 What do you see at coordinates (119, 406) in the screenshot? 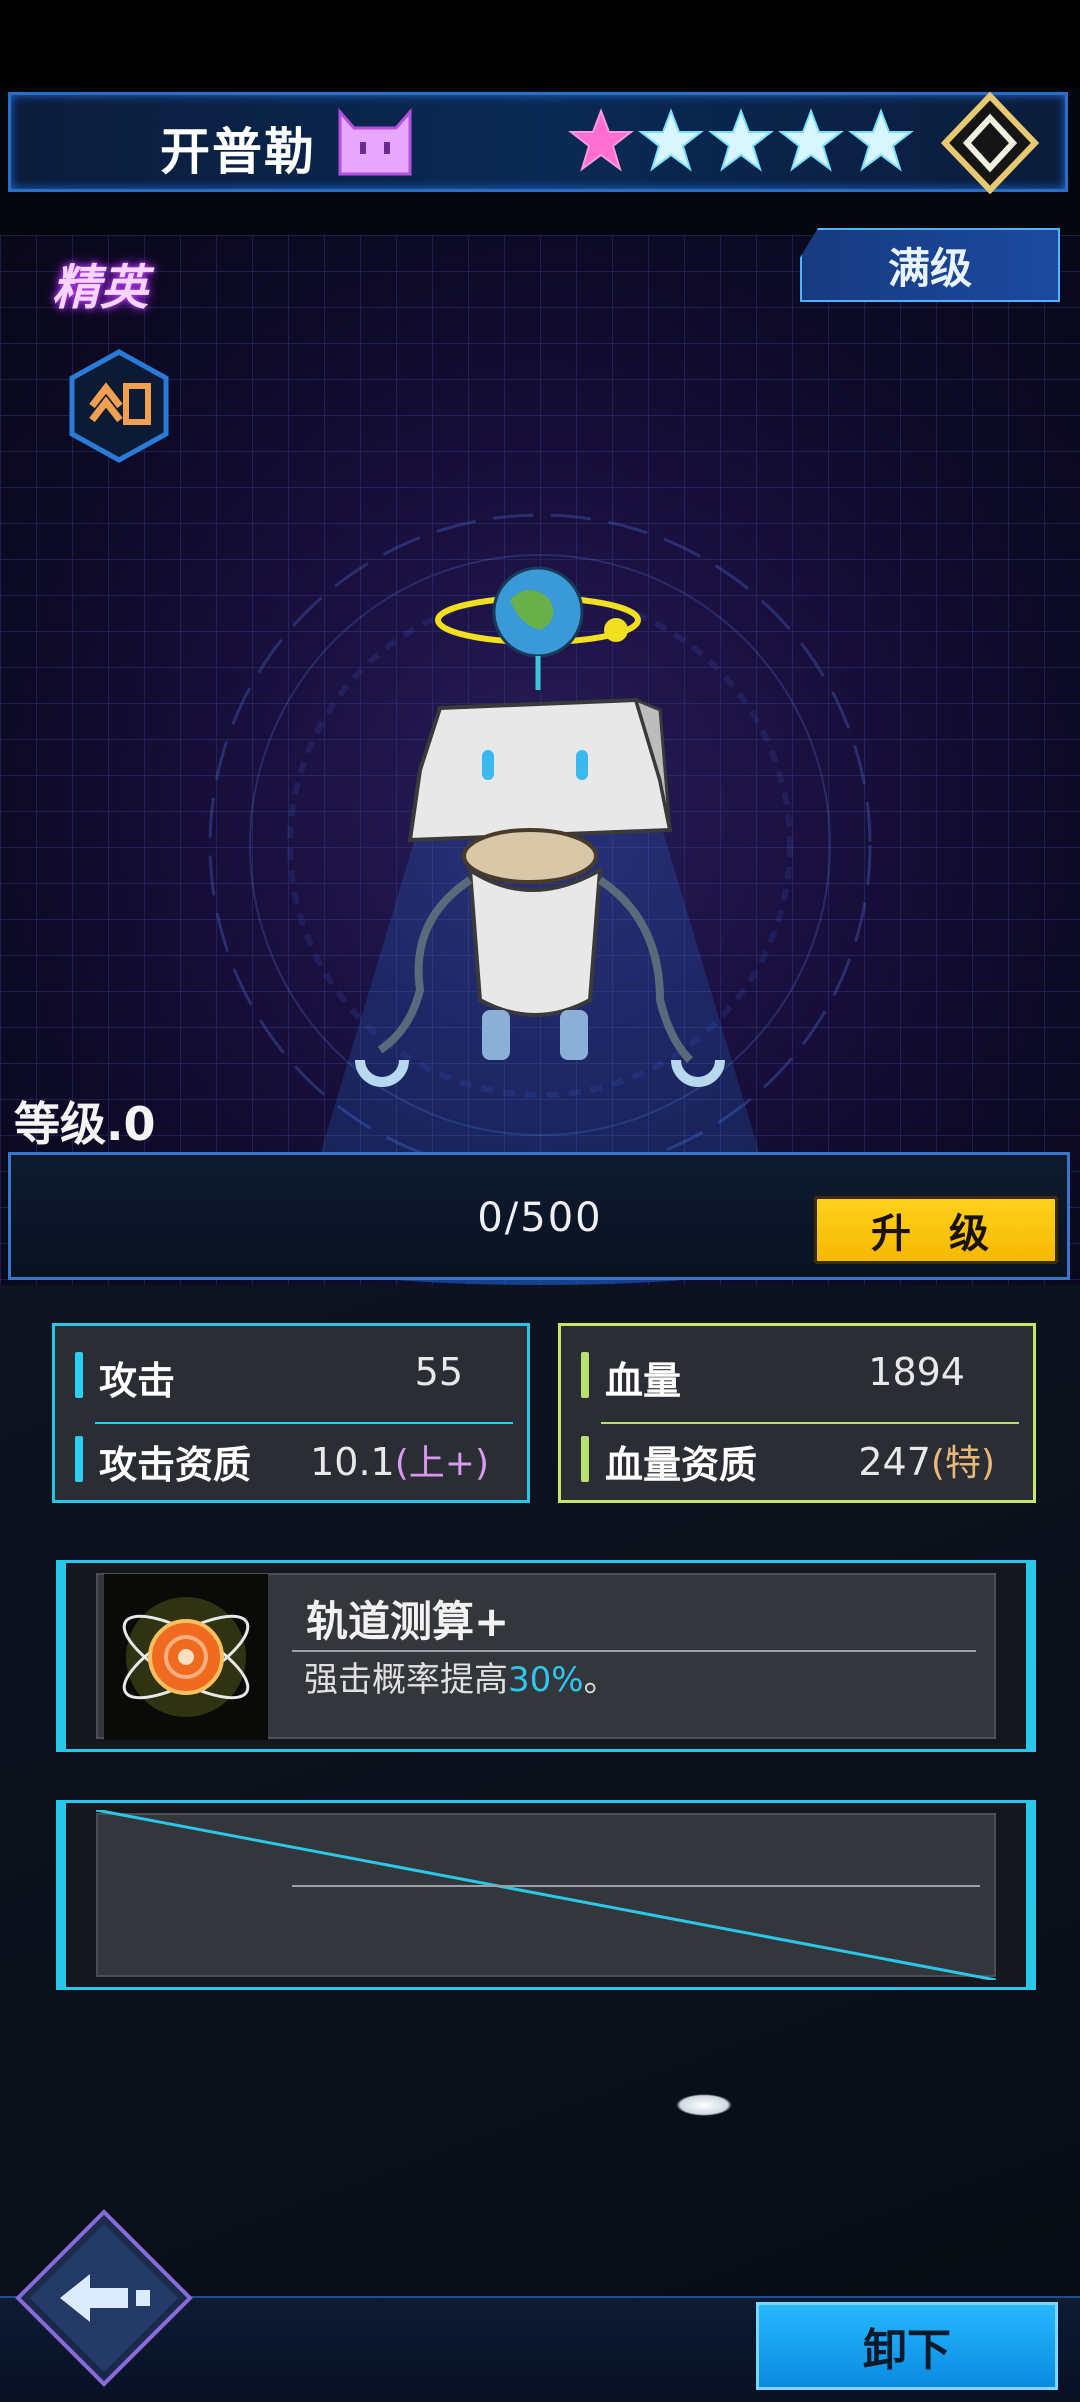
I see `class-chevron-icon` at bounding box center [119, 406].